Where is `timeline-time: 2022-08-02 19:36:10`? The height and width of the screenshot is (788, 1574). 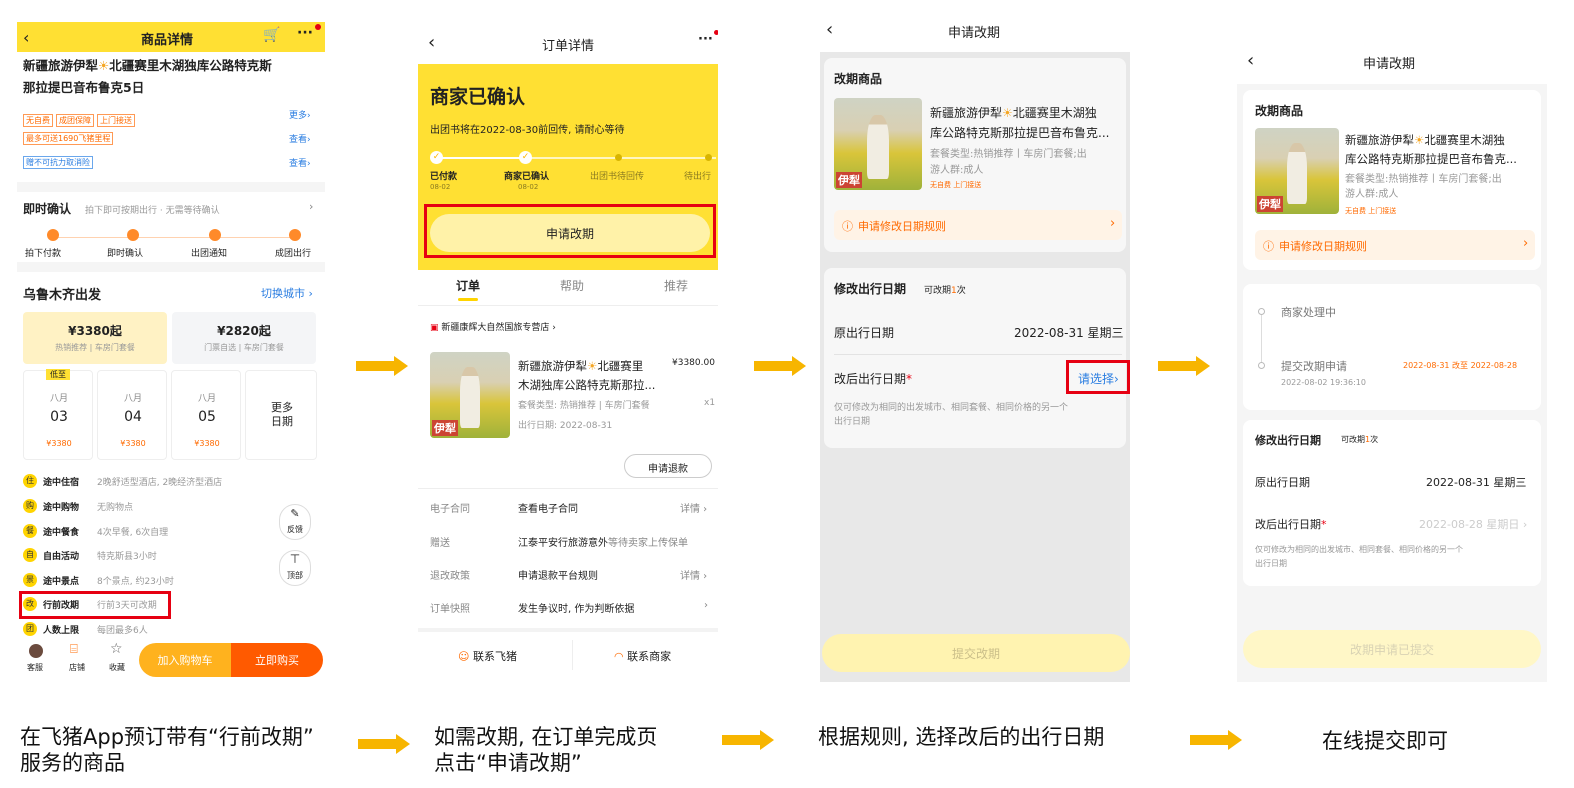
timeline-time: 2022-08-02 19:36:10 is located at coordinates (1323, 382).